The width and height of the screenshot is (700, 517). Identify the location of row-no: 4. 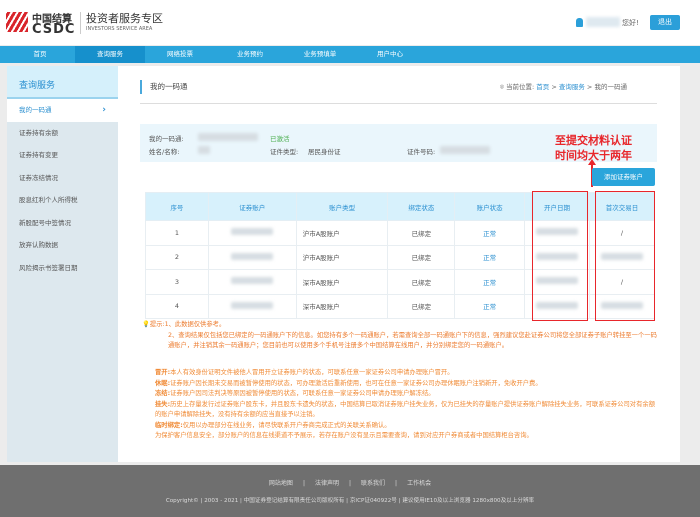
(177, 306).